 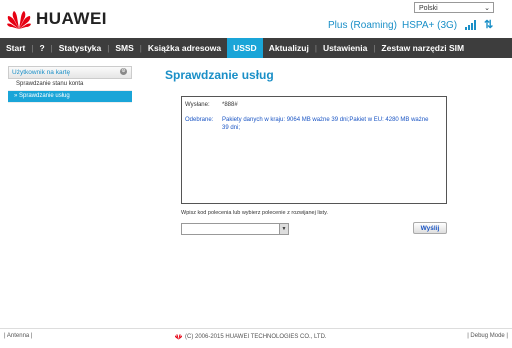 What do you see at coordinates (428, 8) in the screenshot?
I see `language-value: Polski` at bounding box center [428, 8].